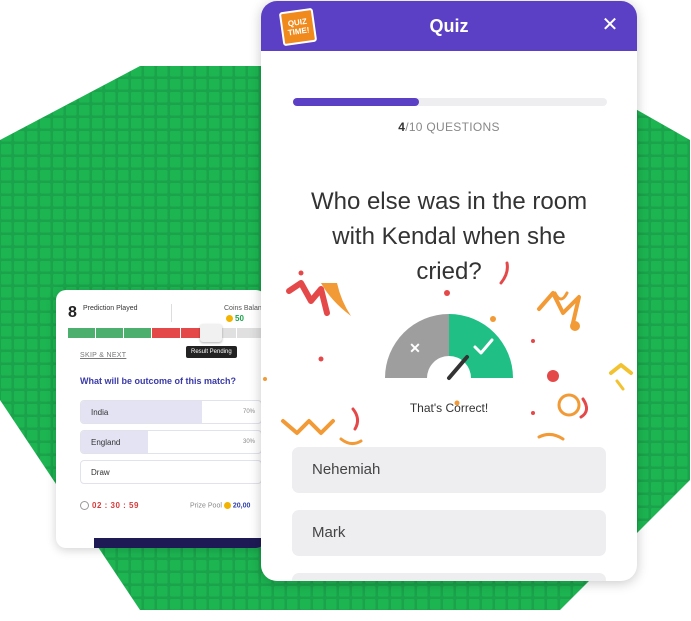  What do you see at coordinates (171, 313) in the screenshot?
I see `divider` at bounding box center [171, 313].